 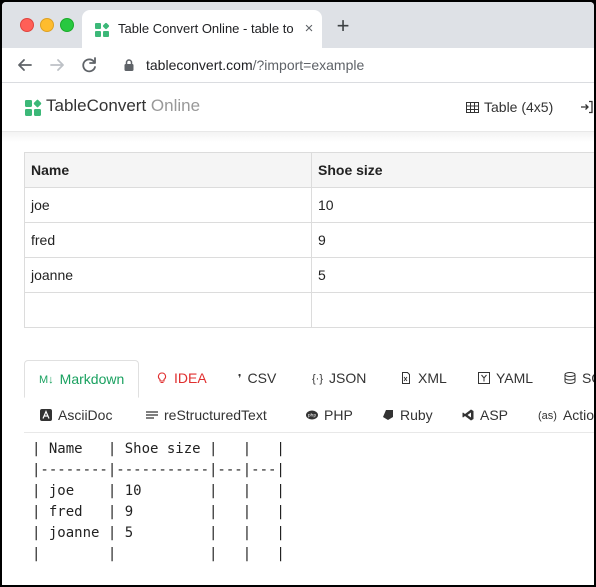 What do you see at coordinates (472, 107) in the screenshot?
I see `table-icon` at bounding box center [472, 107].